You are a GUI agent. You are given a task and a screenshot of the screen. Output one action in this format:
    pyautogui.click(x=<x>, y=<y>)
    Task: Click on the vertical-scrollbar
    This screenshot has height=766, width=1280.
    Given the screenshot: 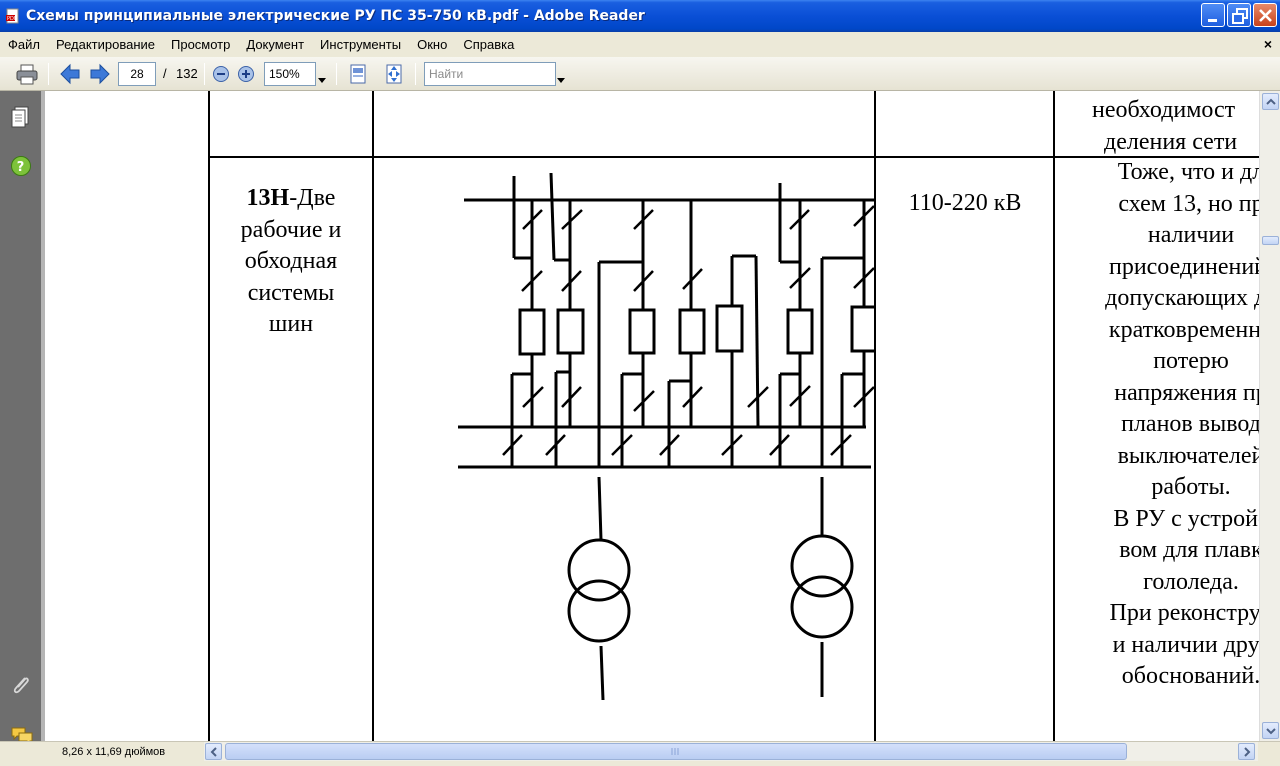 What is the action you would take?
    pyautogui.click(x=1269, y=416)
    